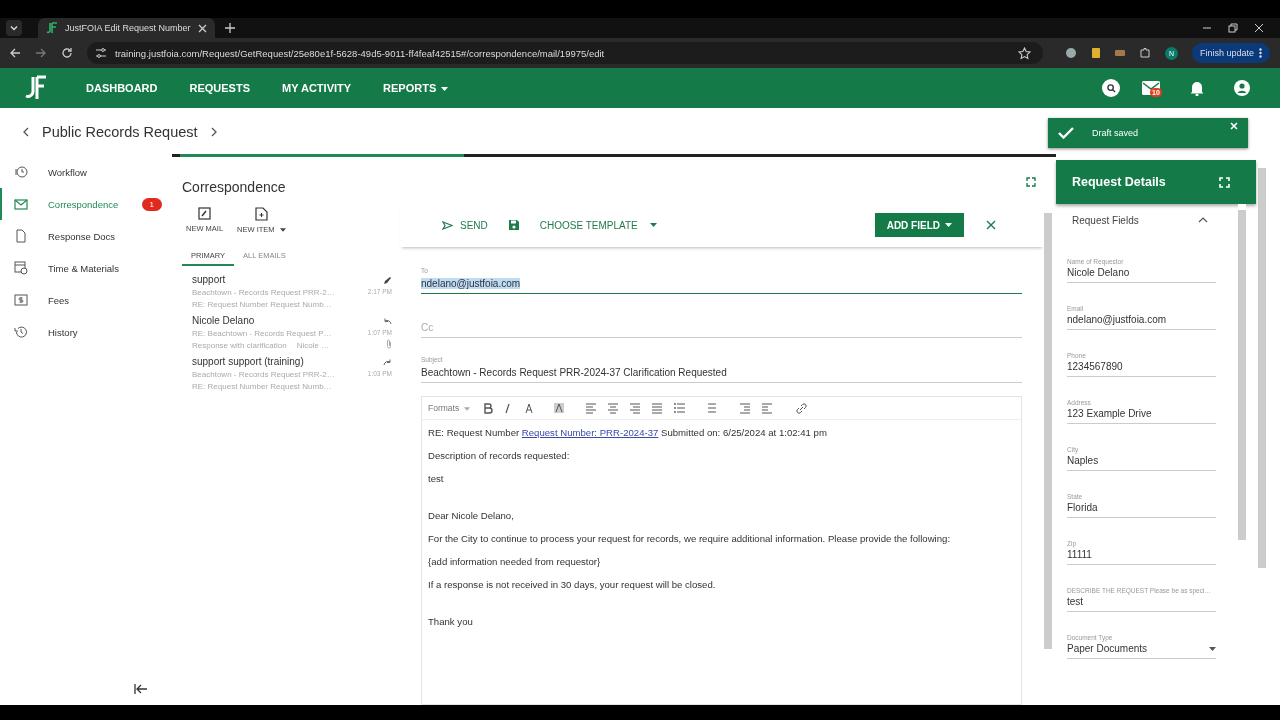 Image resolution: width=1280 pixels, height=720 pixels. Describe the element at coordinates (1230, 53) in the screenshot. I see `finish-update-button: Finish update` at that location.